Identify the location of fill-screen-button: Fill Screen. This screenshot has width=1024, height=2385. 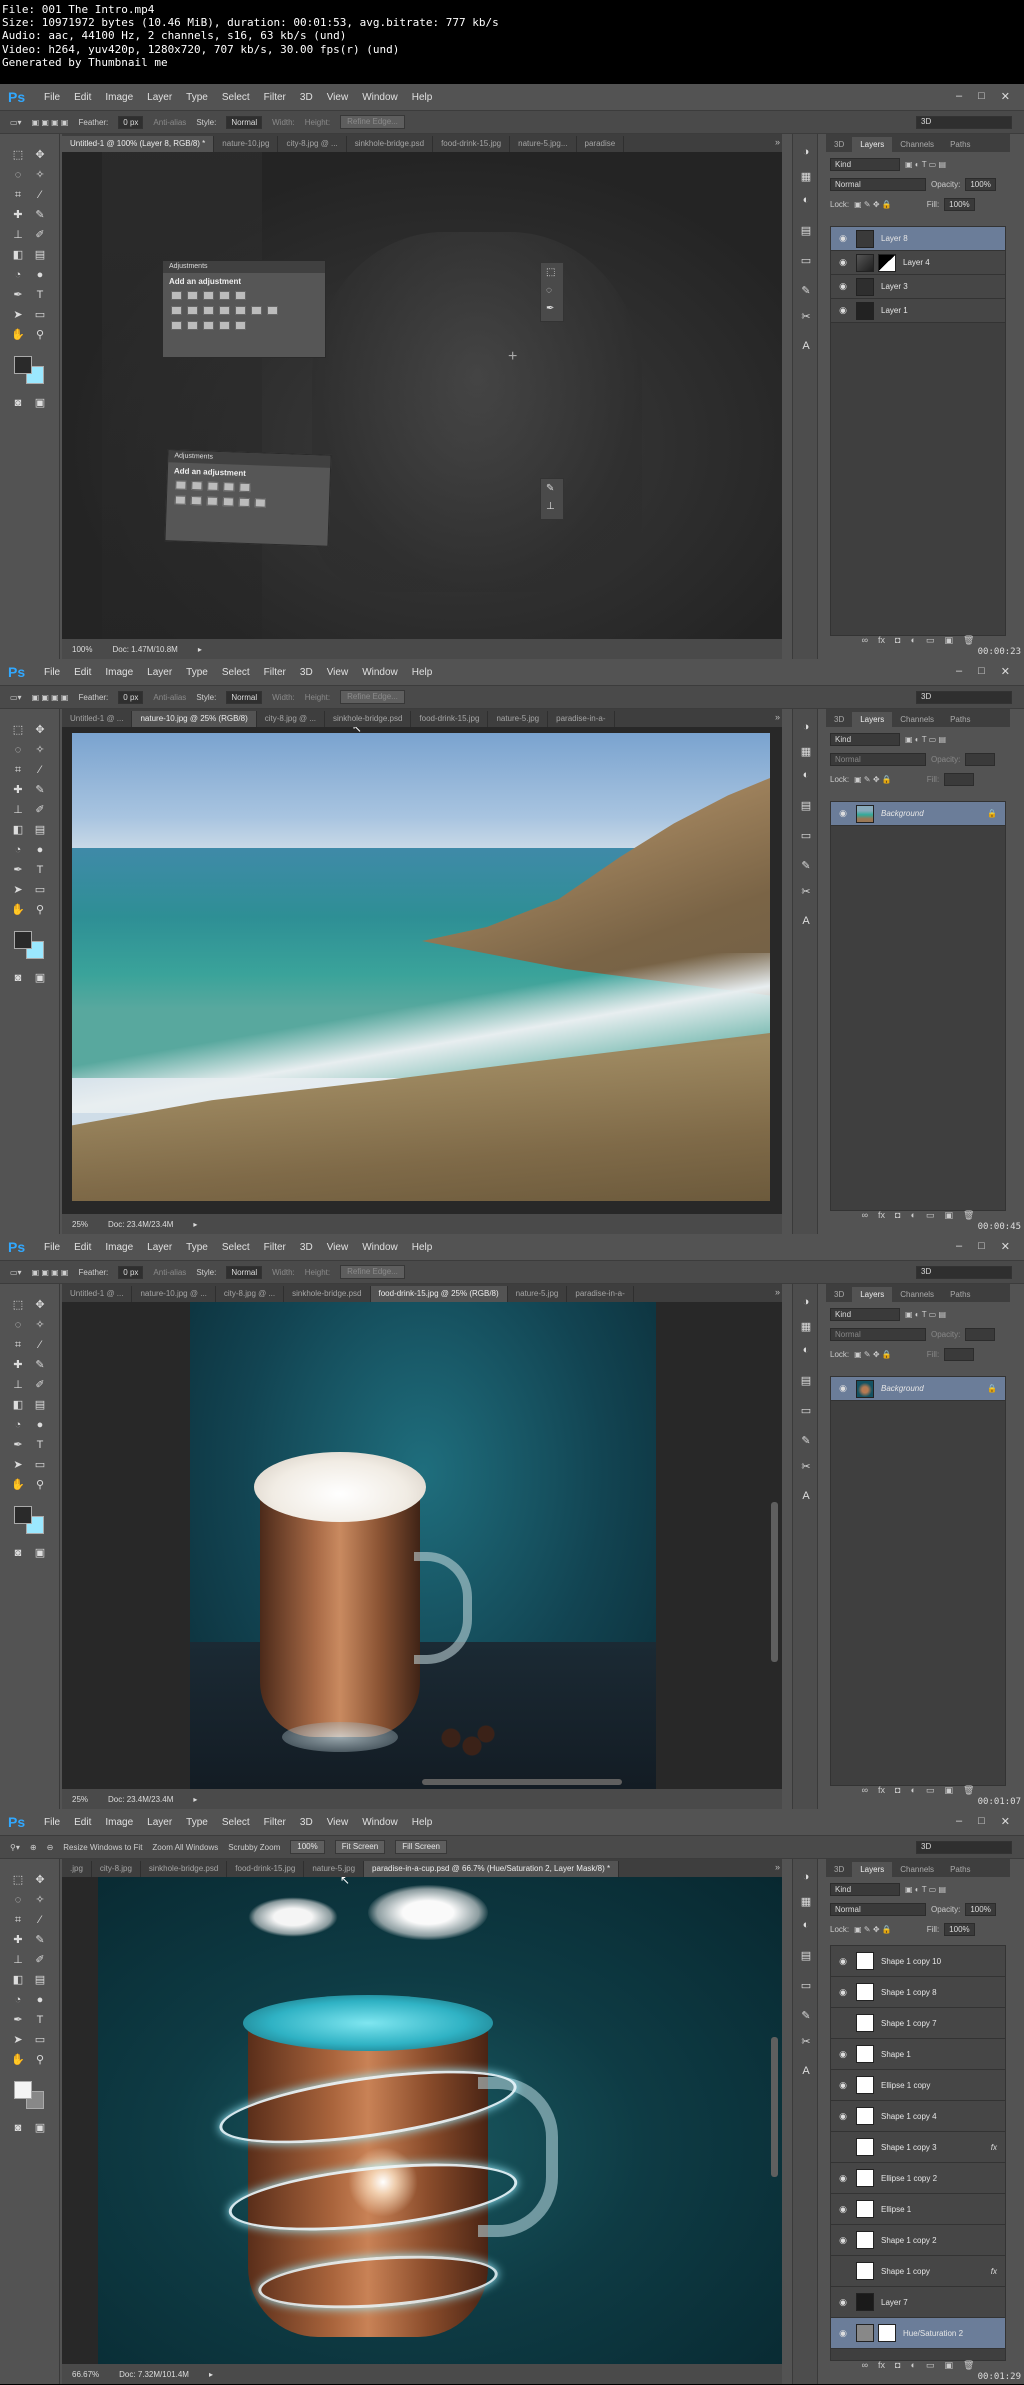
(421, 1847).